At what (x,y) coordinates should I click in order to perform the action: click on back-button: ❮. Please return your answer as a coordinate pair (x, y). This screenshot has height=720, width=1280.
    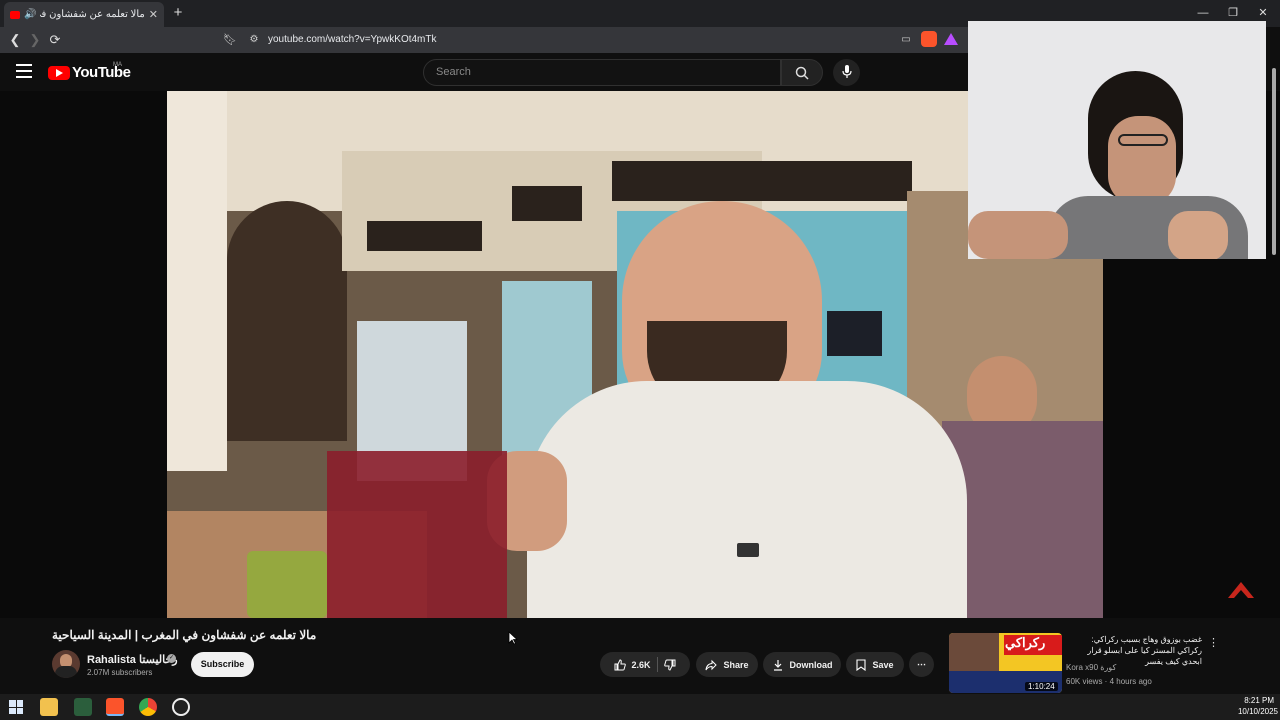
    Looking at the image, I should click on (15, 40).